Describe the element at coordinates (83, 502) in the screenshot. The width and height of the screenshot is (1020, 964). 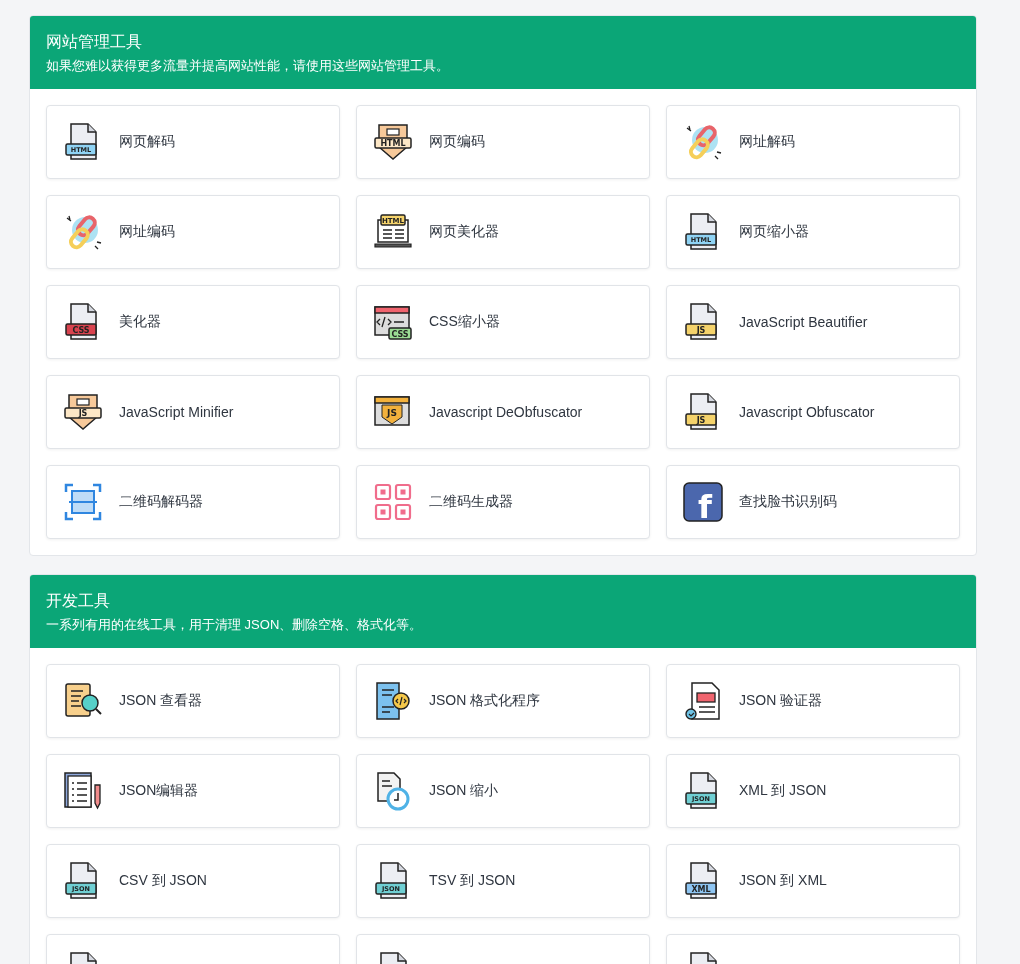
I see `scanner-icon` at that location.